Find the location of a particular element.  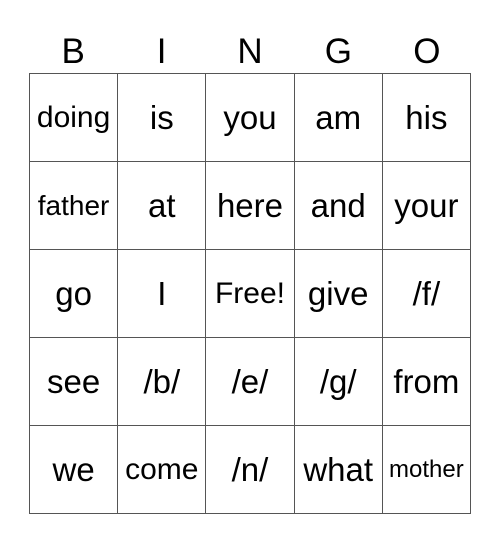

bingo-cell: what is located at coordinates (338, 470).